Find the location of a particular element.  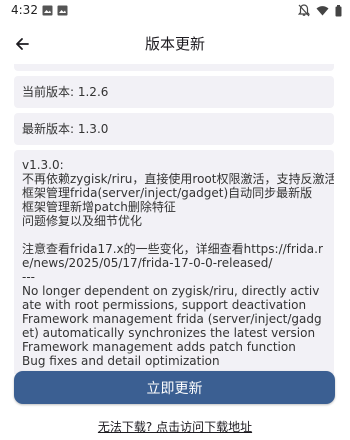

page-title: 版本更新 is located at coordinates (174, 44).